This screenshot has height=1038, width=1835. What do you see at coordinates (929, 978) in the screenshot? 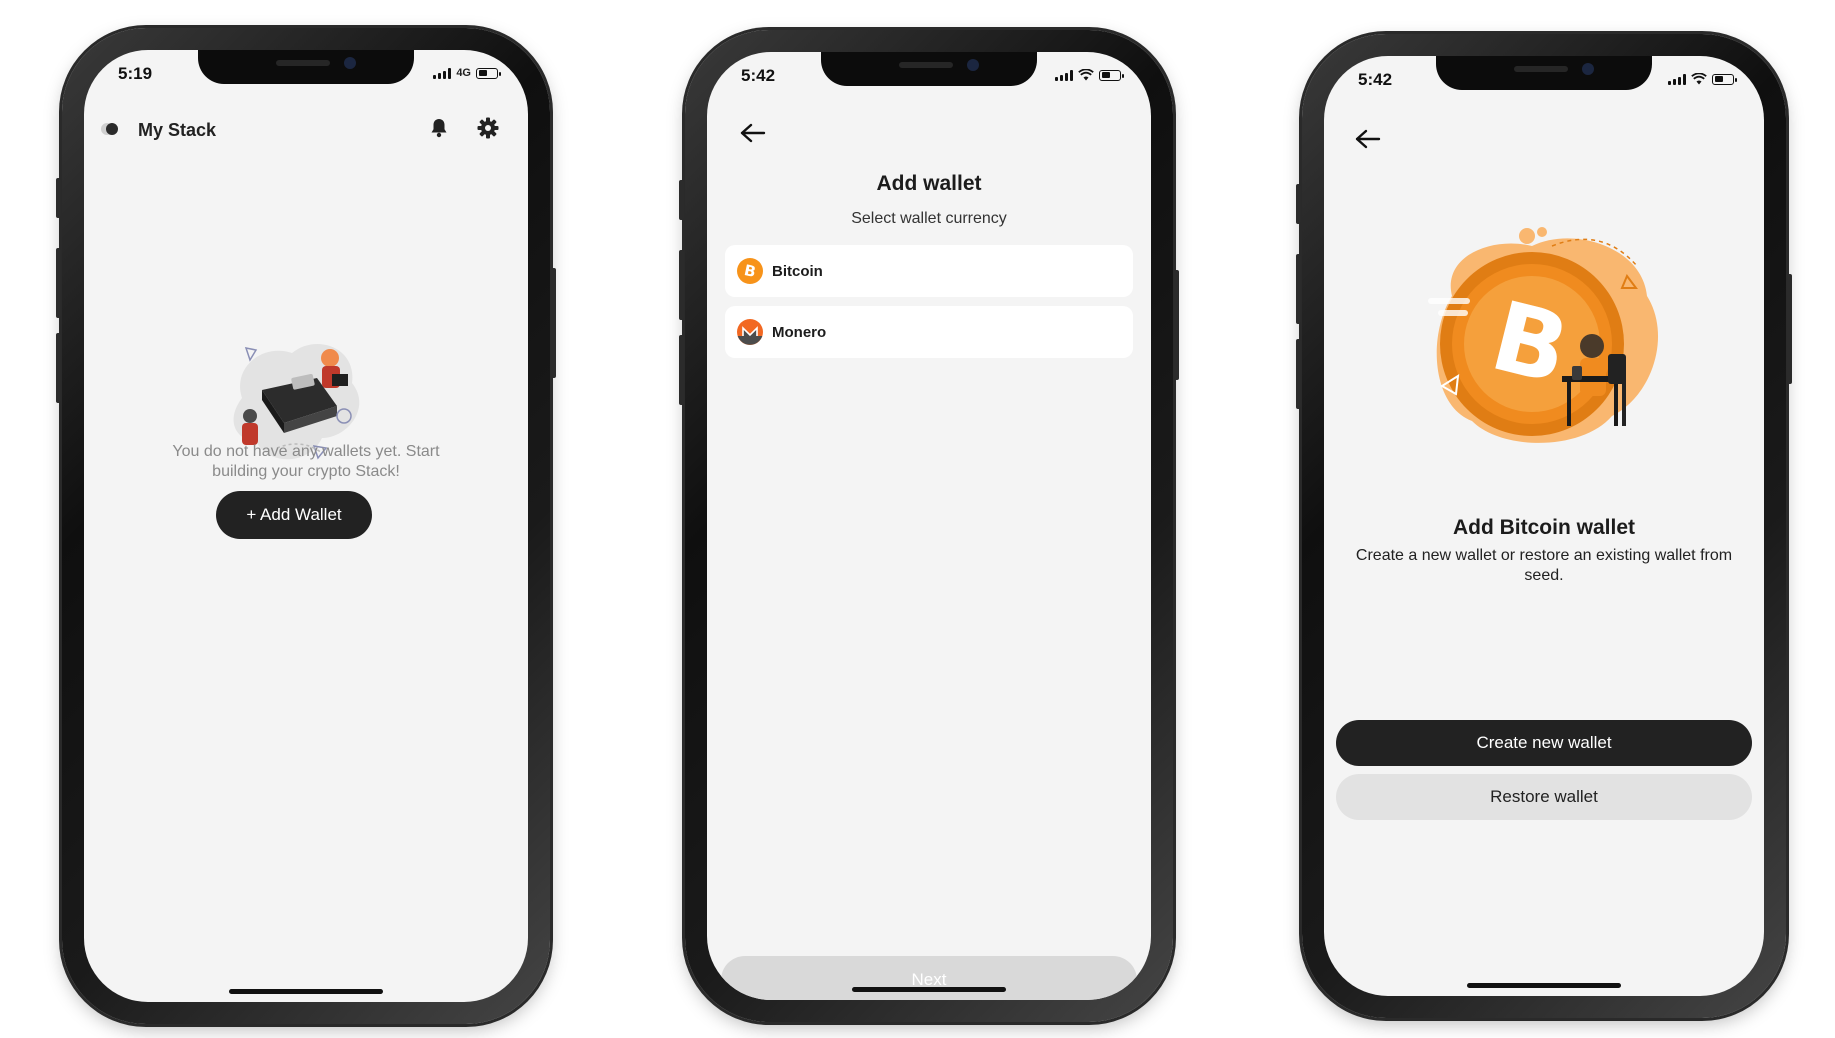
I see `next-button: Next` at bounding box center [929, 978].